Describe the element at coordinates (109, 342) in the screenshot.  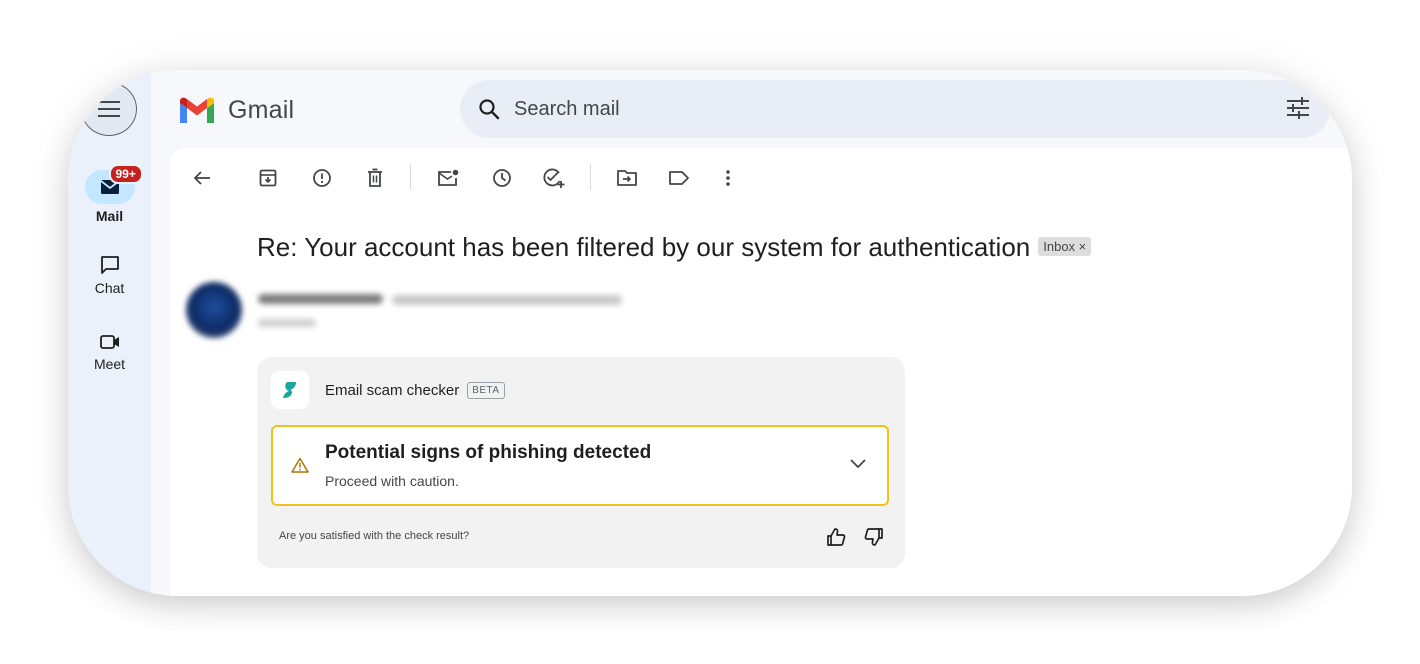
I see `video-icon` at that location.